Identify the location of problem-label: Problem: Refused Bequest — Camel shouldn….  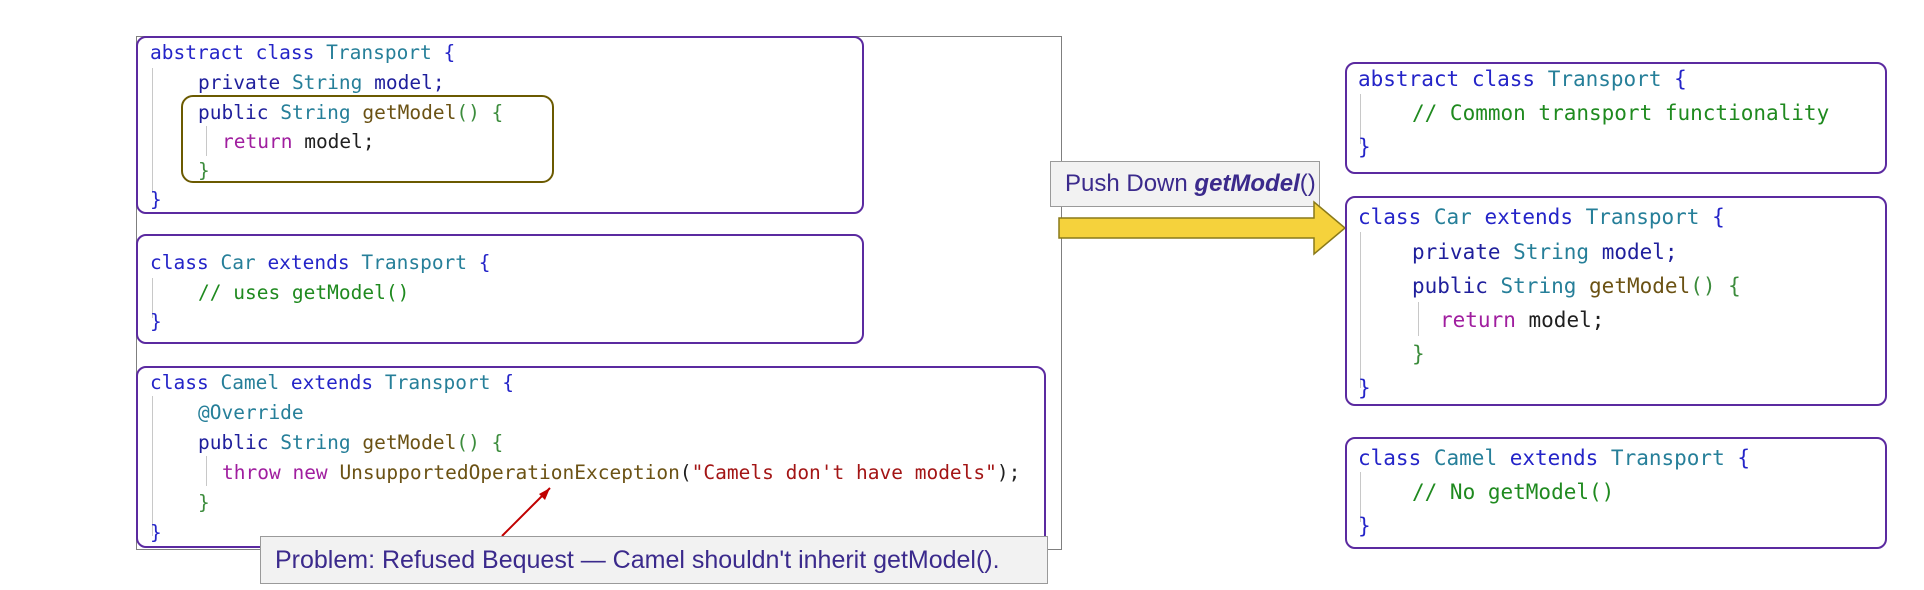
(654, 560).